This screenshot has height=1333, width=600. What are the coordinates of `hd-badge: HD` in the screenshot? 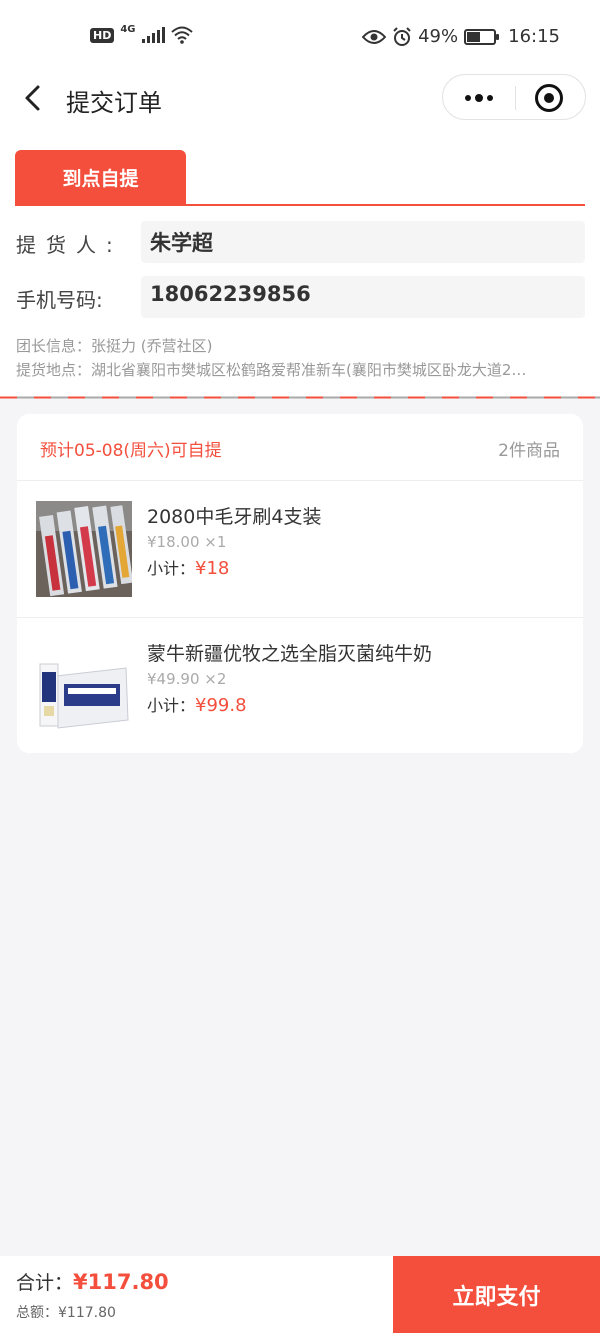 It's located at (102, 35).